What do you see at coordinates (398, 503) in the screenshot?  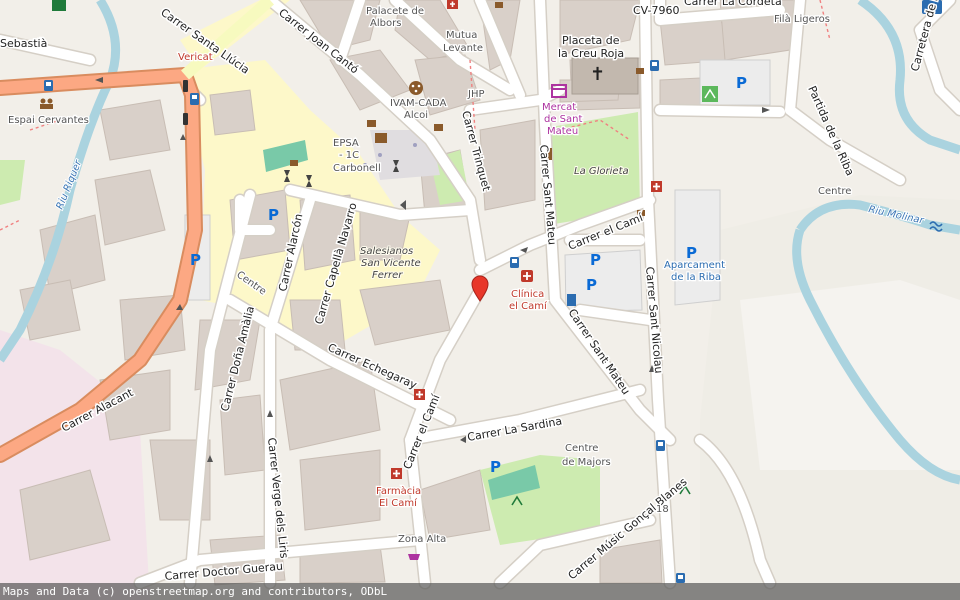 I see `poi-label: El Camí` at bounding box center [398, 503].